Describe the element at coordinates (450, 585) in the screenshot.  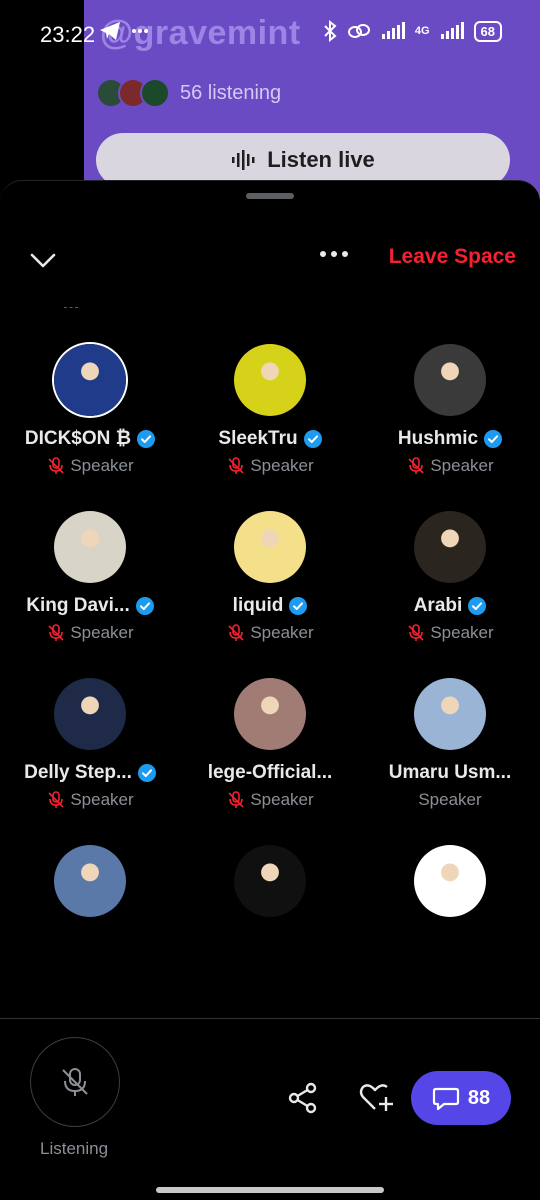
I see `participant-card: Arabi Speaker` at that location.